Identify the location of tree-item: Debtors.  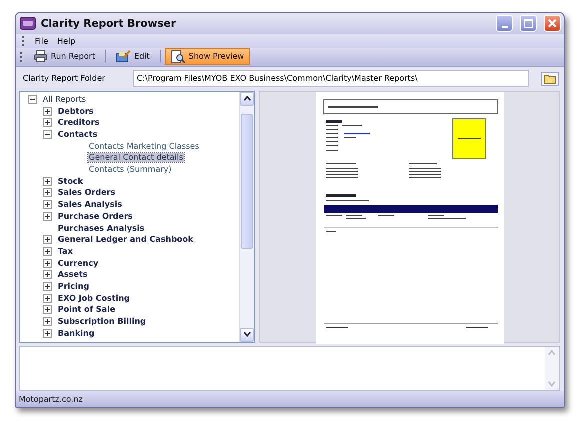
(76, 111).